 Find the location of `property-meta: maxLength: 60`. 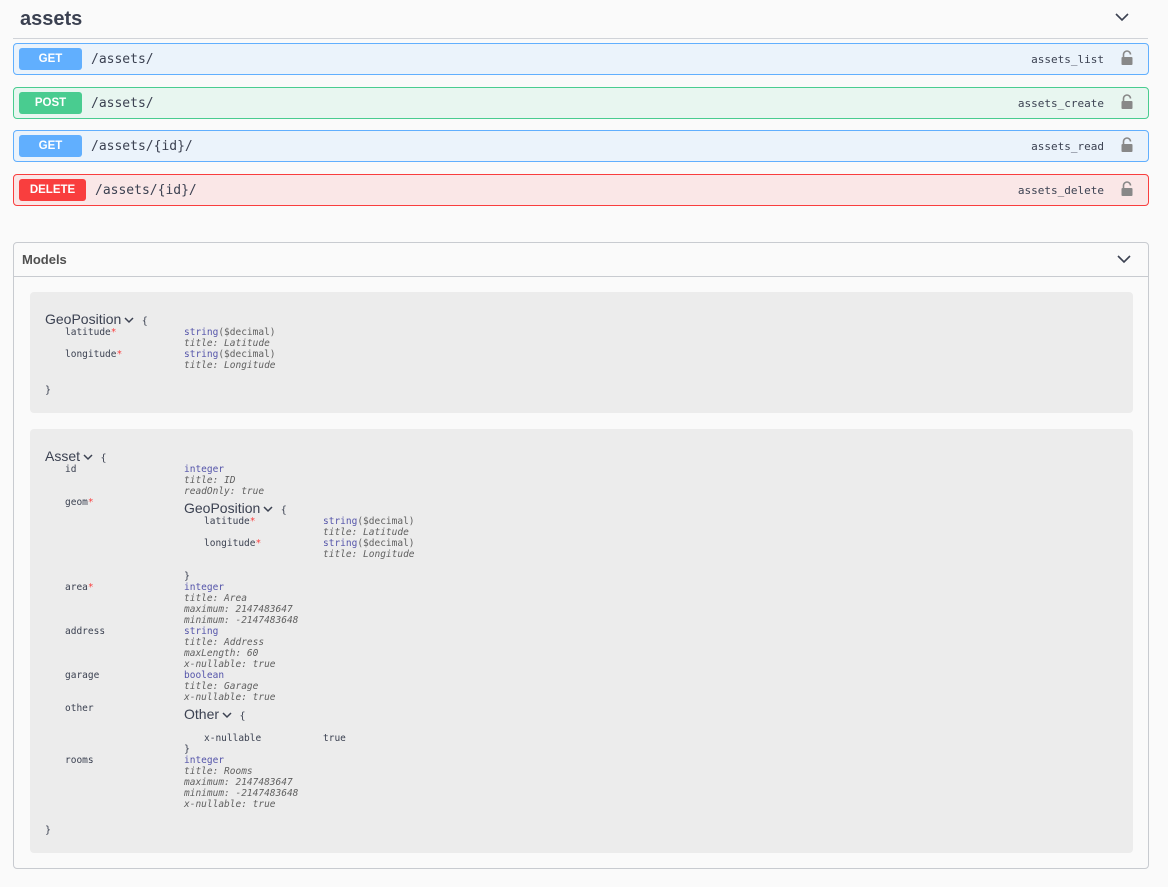

property-meta: maxLength: 60 is located at coordinates (221, 653).